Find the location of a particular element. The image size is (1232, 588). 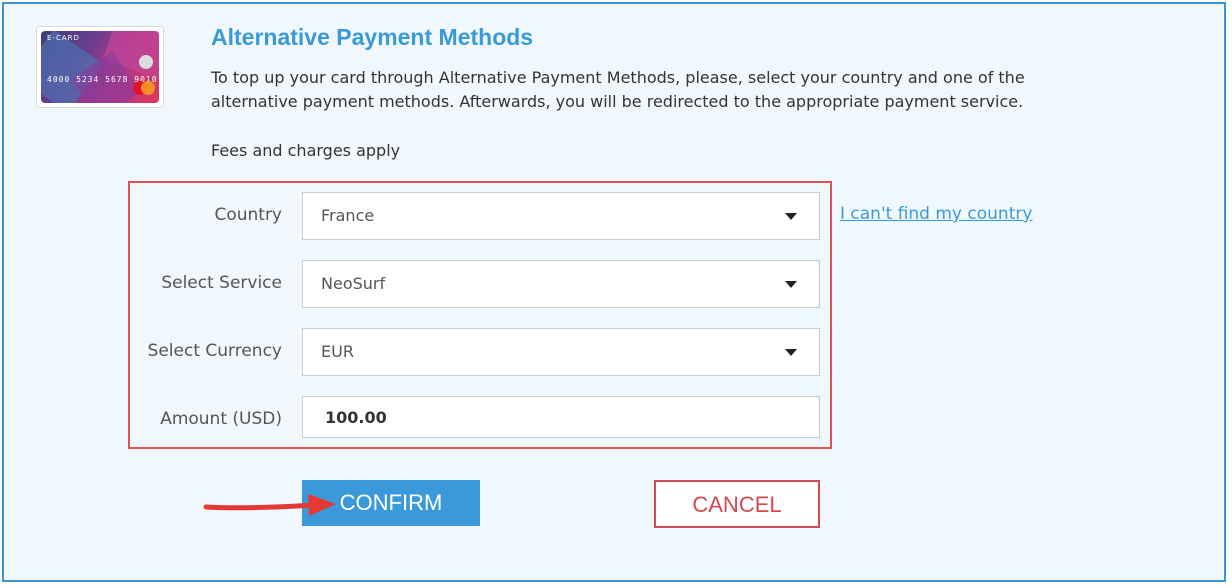

card-hologram is located at coordinates (146, 62).